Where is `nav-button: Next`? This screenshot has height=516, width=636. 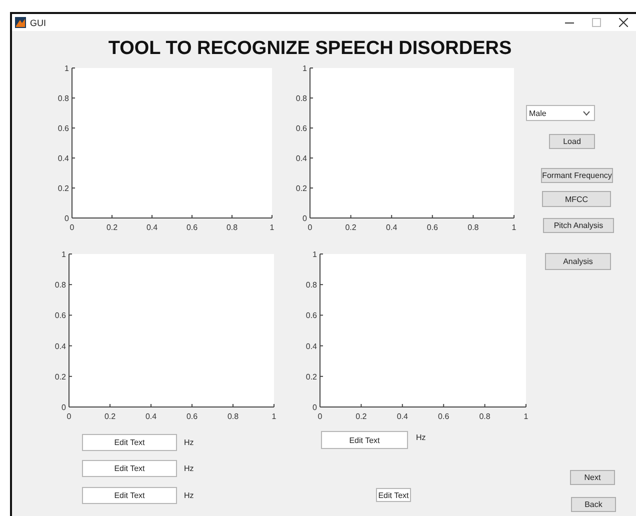
nav-button: Next is located at coordinates (592, 477).